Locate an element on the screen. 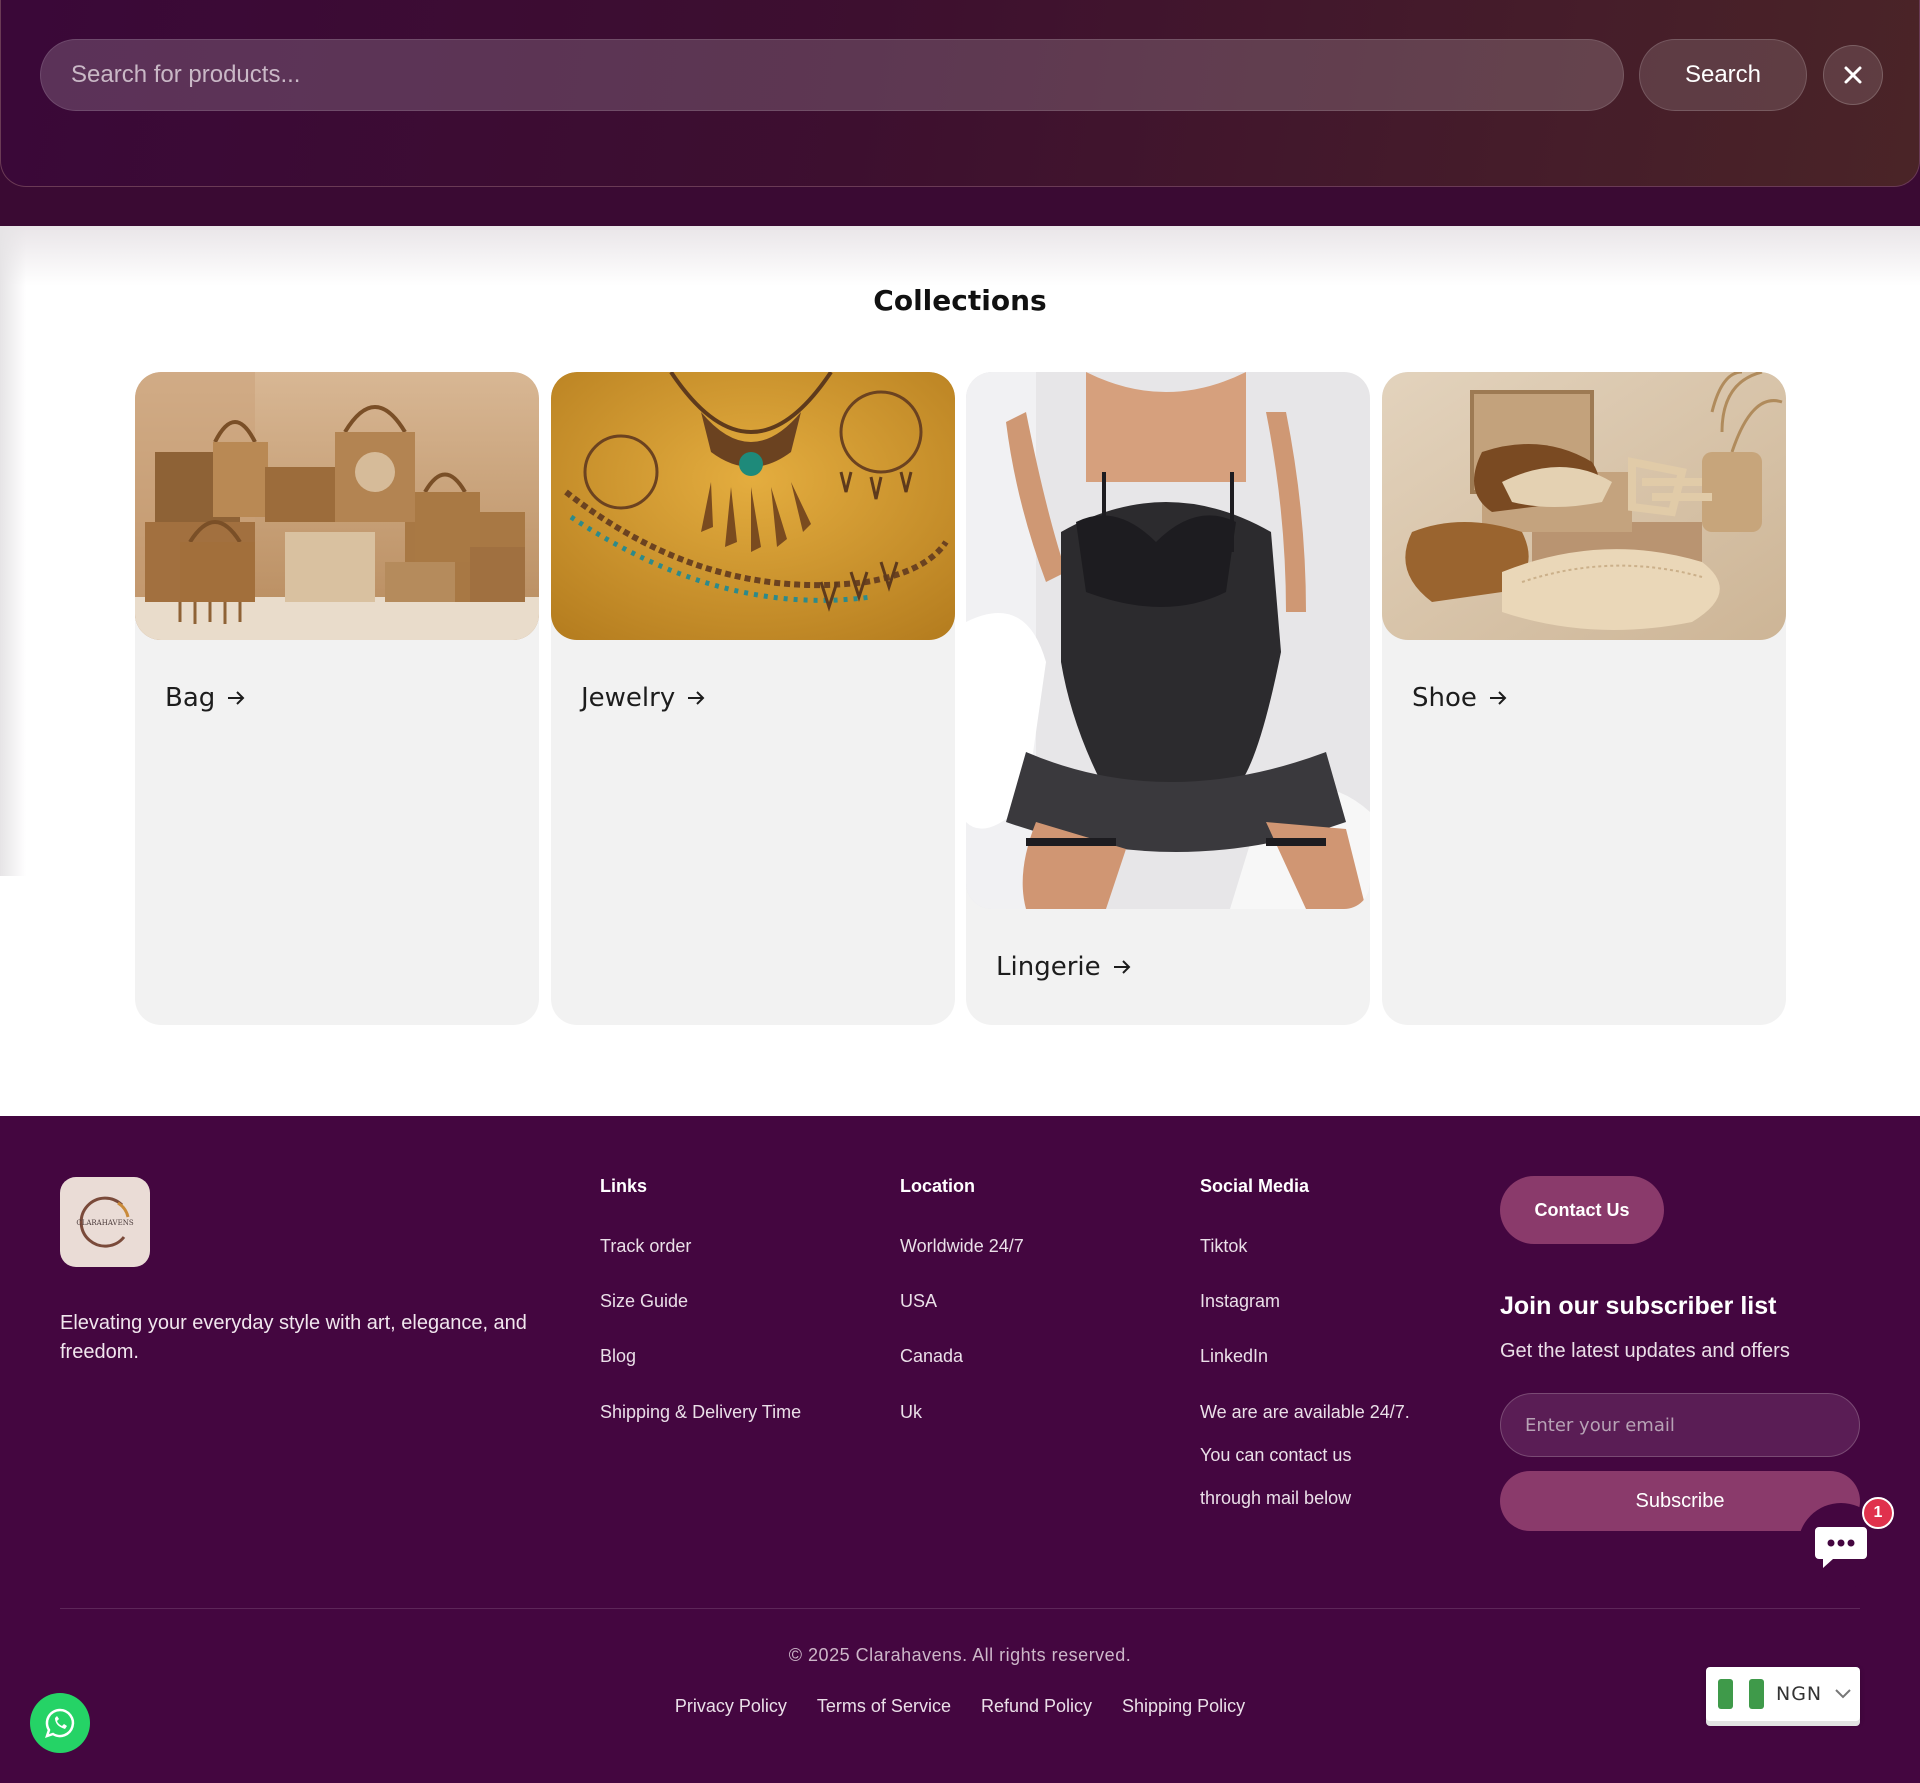  search-input is located at coordinates (832, 75).